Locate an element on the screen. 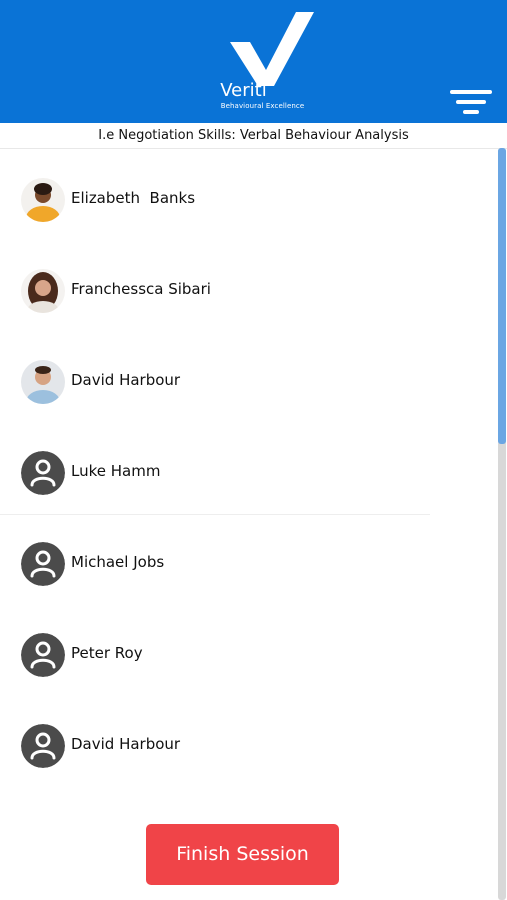  finish-session-button: Finish Session is located at coordinates (242, 854).